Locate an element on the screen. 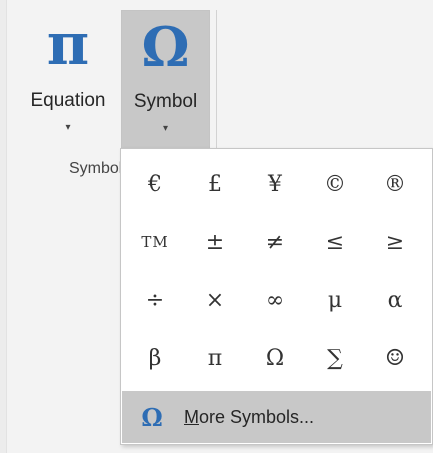  symbol-euro: € is located at coordinates (155, 184).